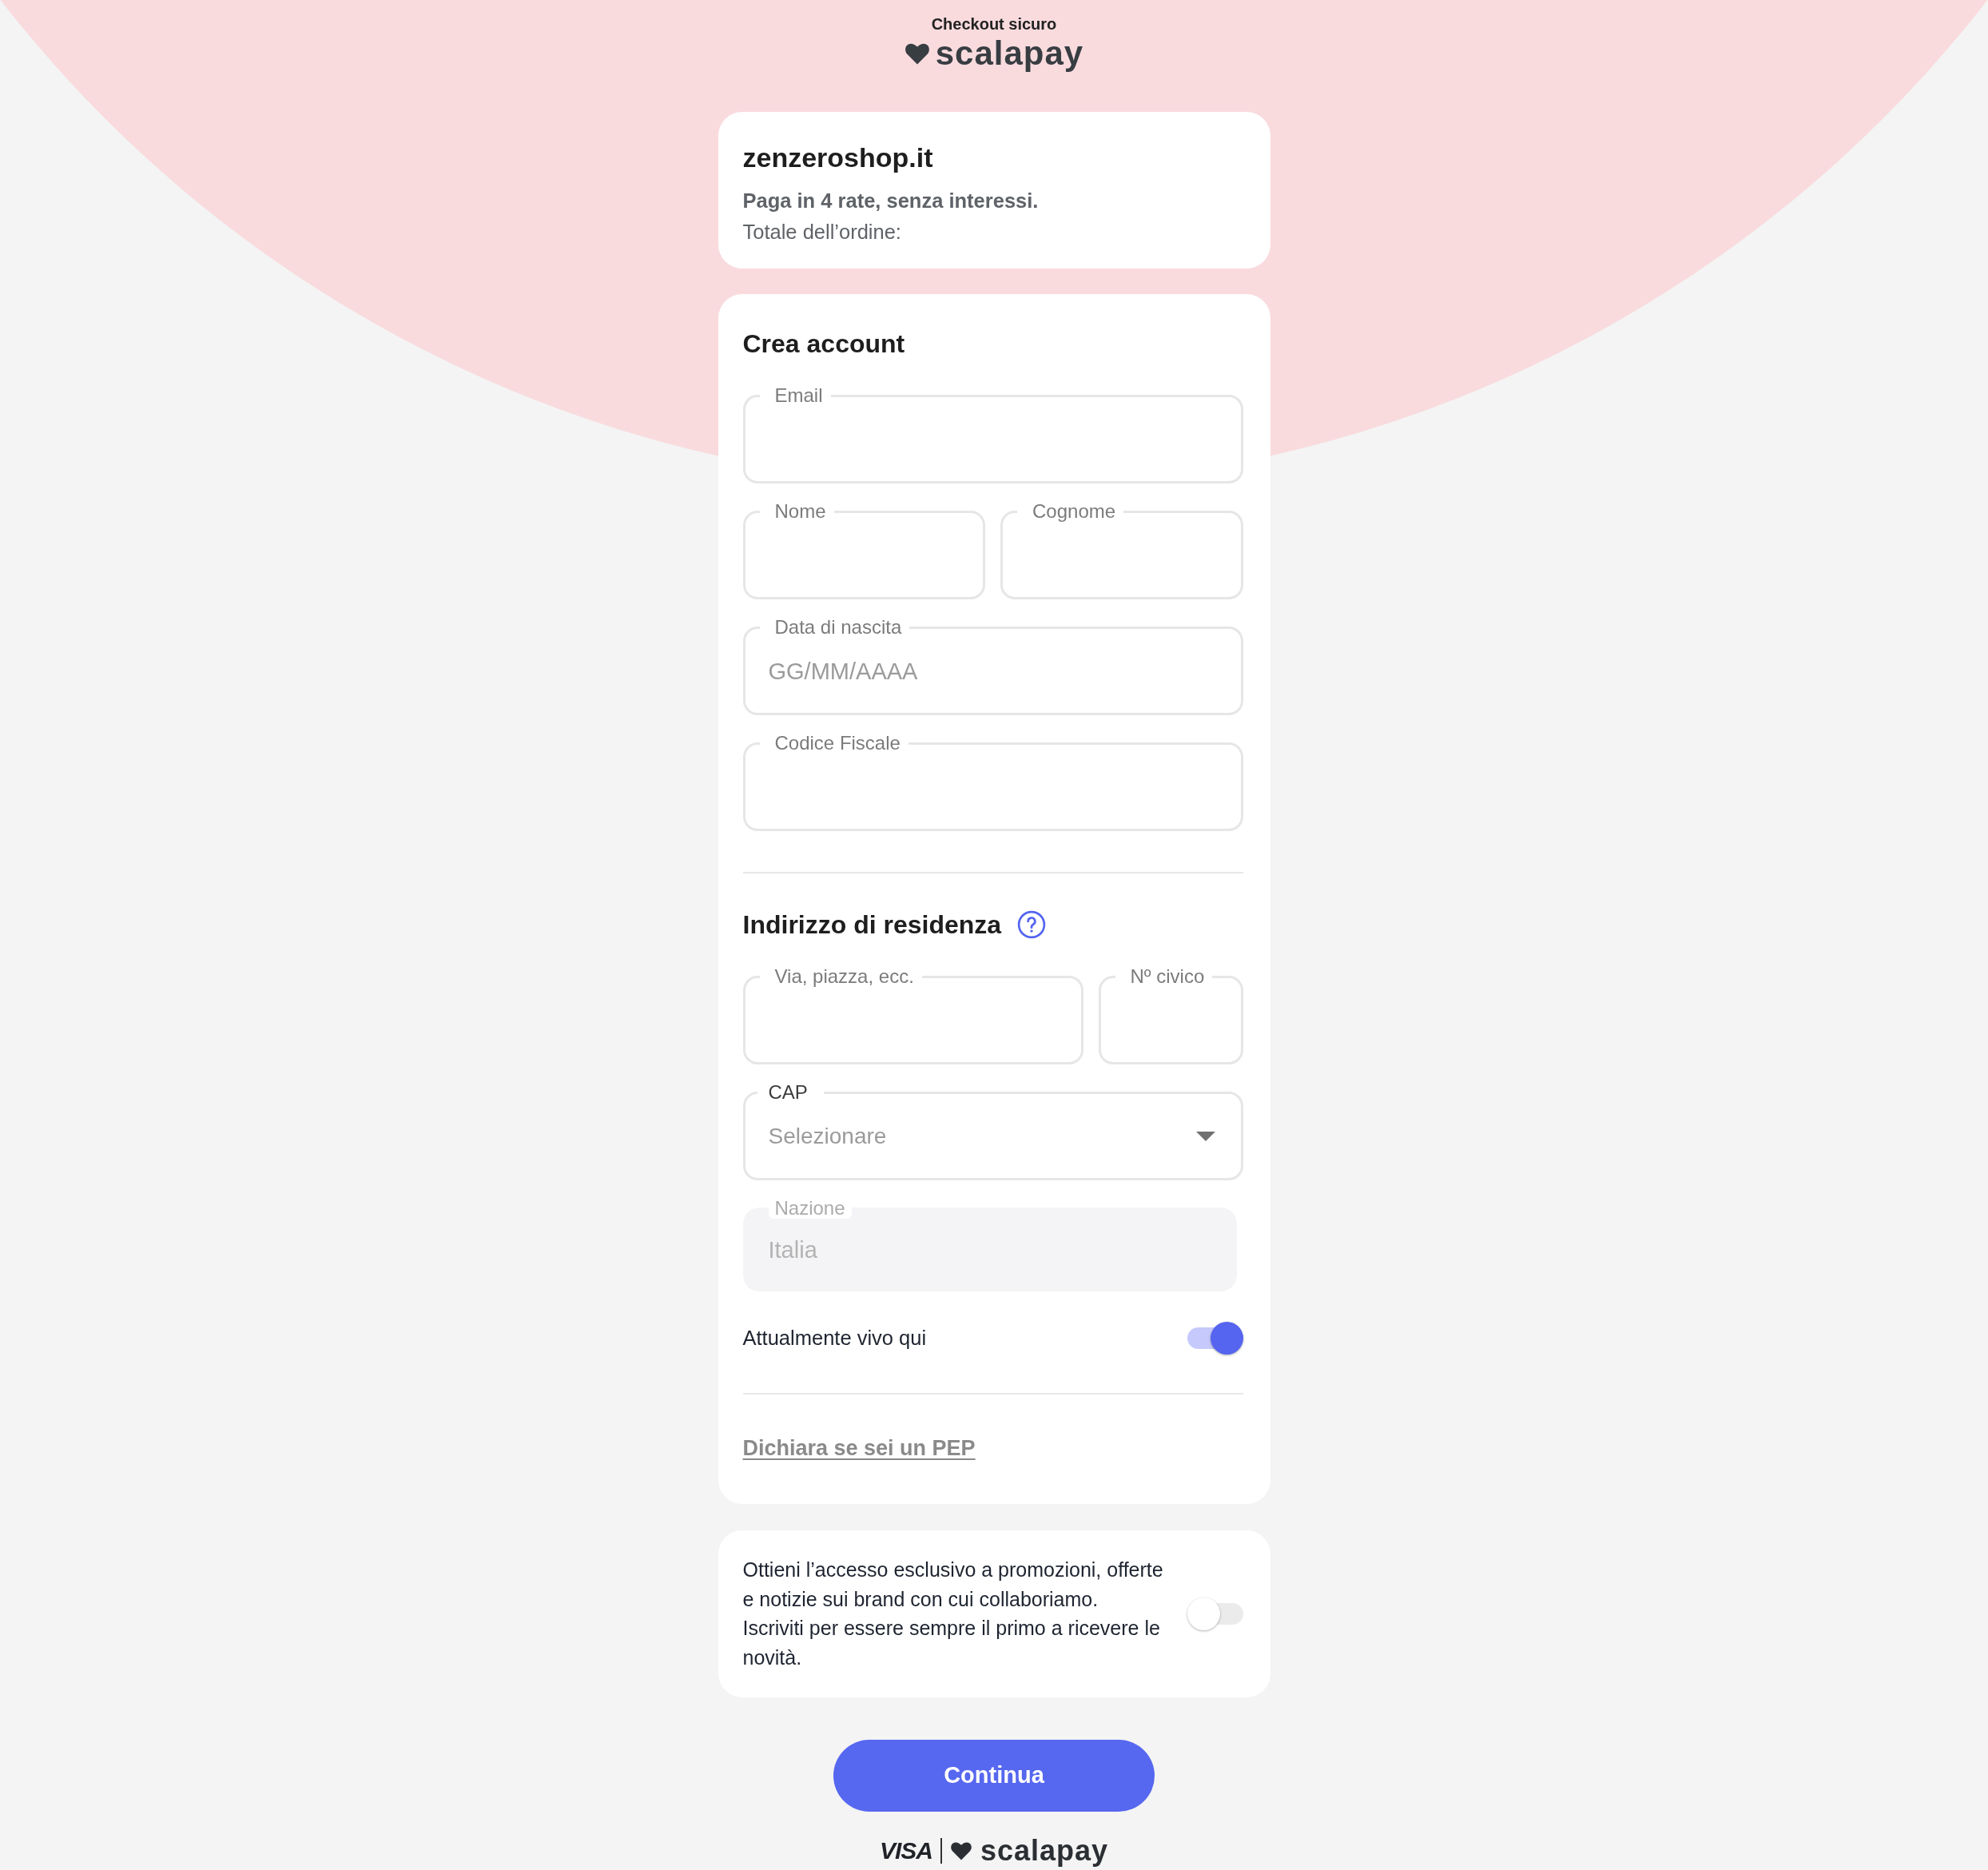 This screenshot has width=1988, height=1870. Describe the element at coordinates (891, 201) in the screenshot. I see `offer-text: Paga in 4 rate, senza interessi.` at that location.